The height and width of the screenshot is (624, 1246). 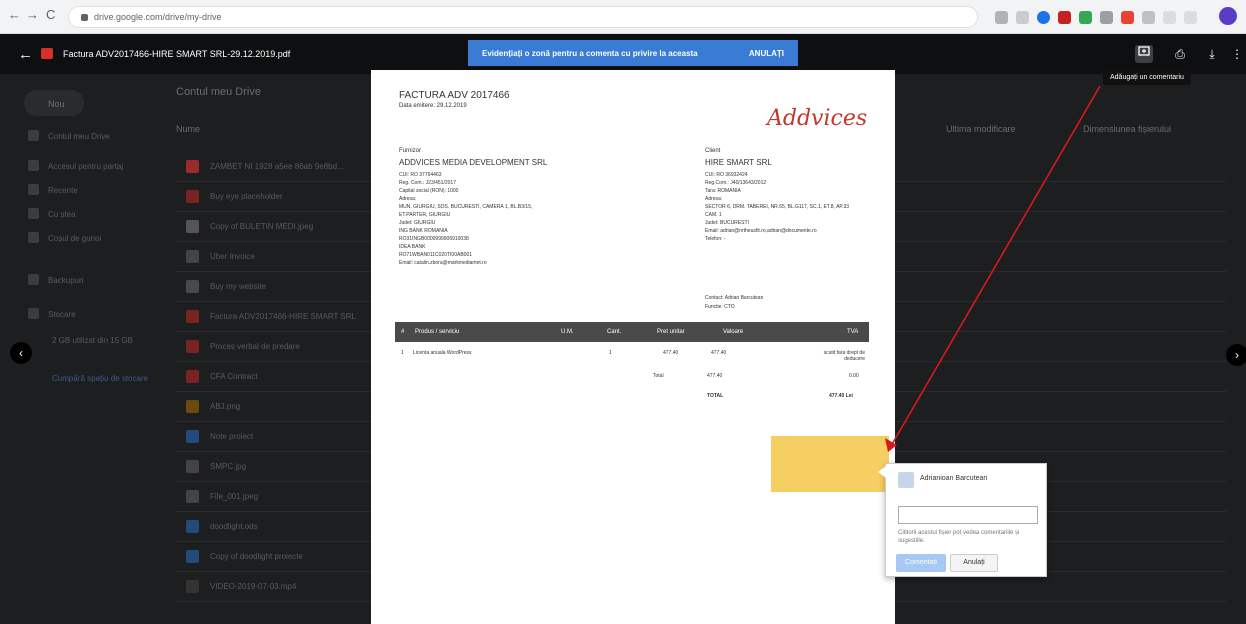 What do you see at coordinates (158, 17) in the screenshot?
I see `url-text: drive.google.com/drive/my-drive` at bounding box center [158, 17].